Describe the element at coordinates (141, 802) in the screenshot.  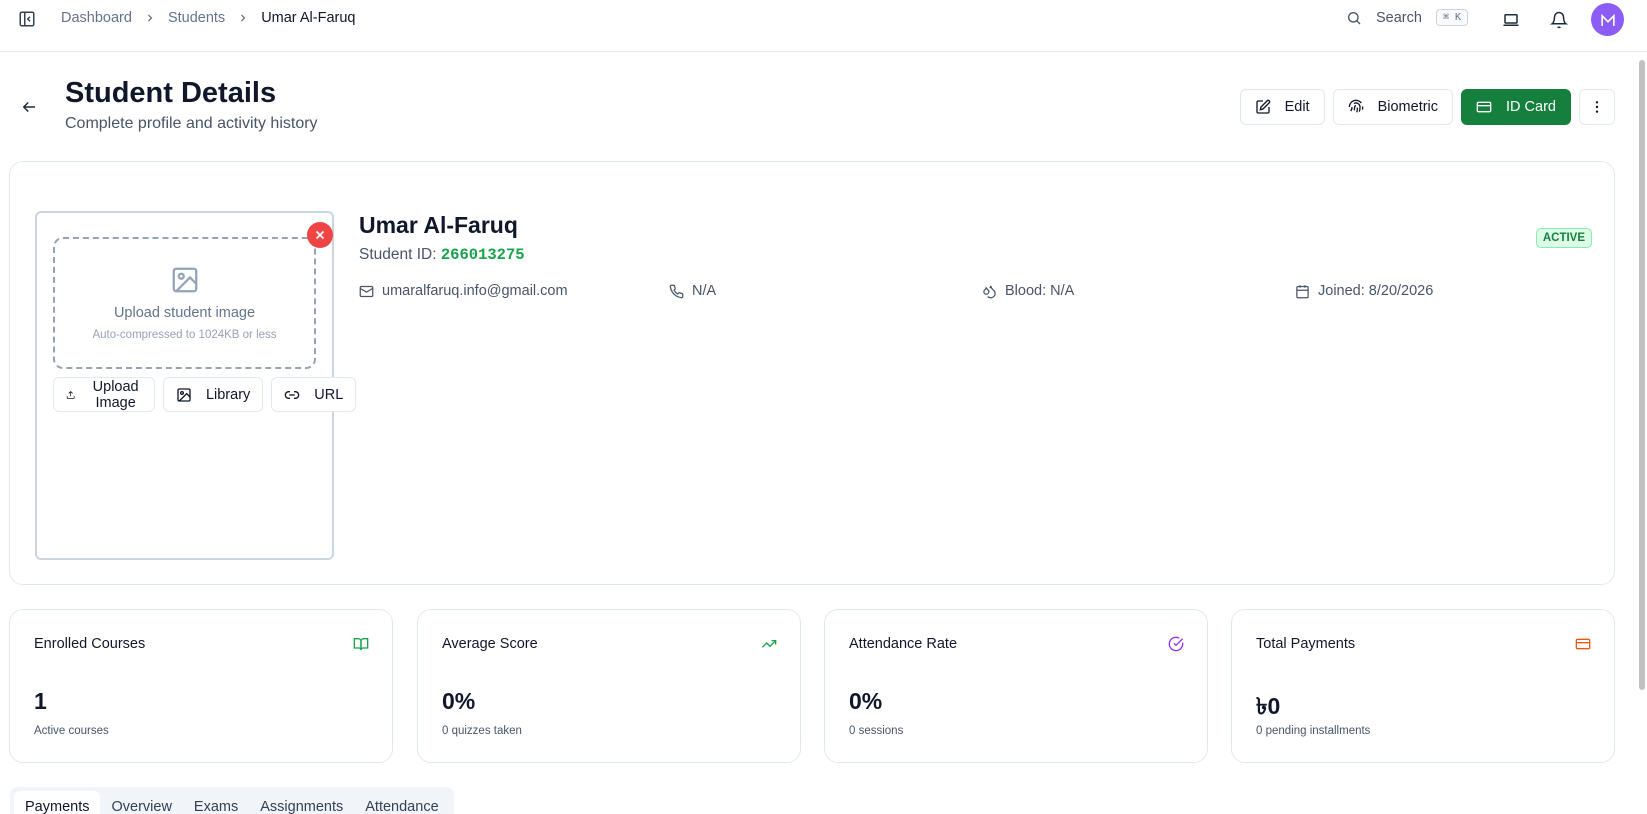
I see `tab-overview: Overview` at that location.